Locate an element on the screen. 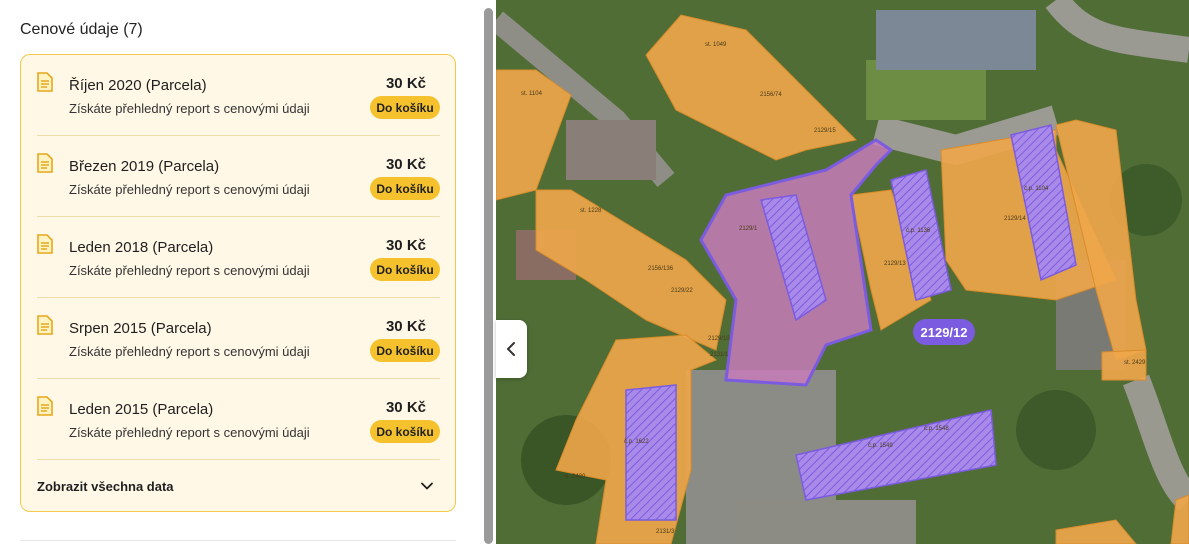 Image resolution: width=1189 pixels, height=544 pixels. map-label: st. 1049 is located at coordinates (716, 45).